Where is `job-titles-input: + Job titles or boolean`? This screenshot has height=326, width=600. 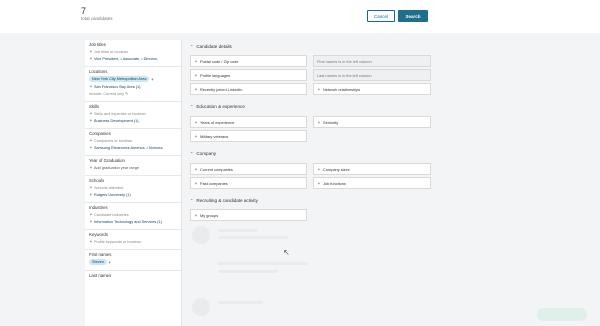 job-titles-input: + Job titles or boolean is located at coordinates (133, 51).